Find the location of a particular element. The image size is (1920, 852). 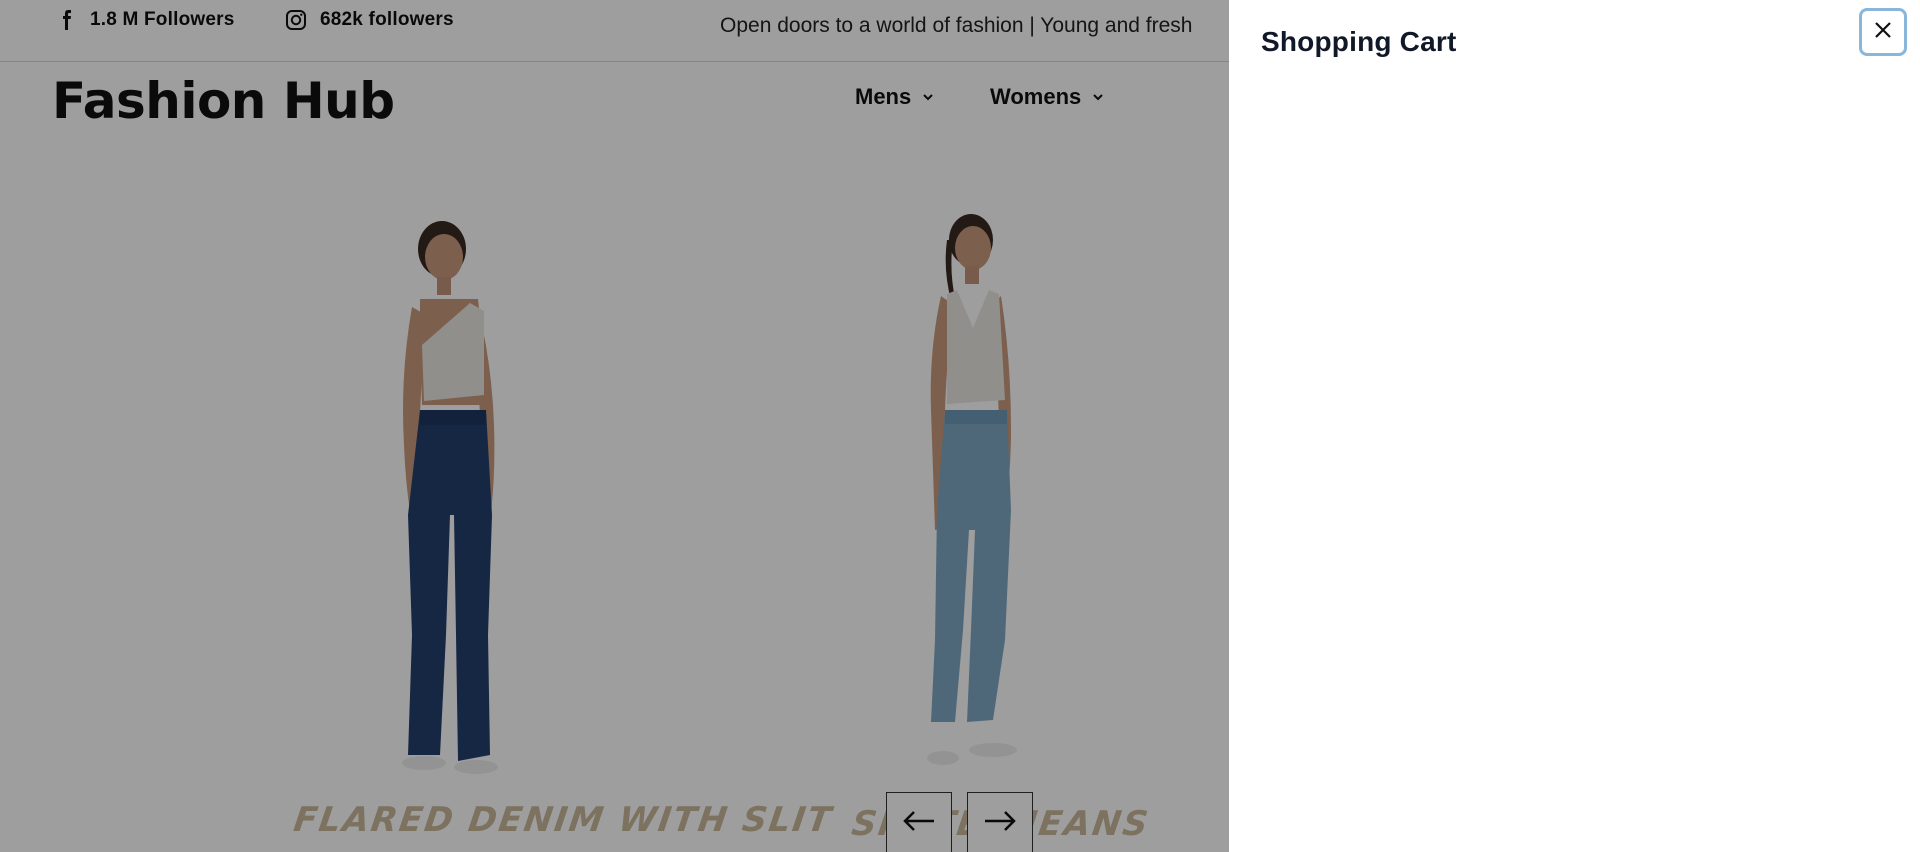

close-icon is located at coordinates (1883, 32).